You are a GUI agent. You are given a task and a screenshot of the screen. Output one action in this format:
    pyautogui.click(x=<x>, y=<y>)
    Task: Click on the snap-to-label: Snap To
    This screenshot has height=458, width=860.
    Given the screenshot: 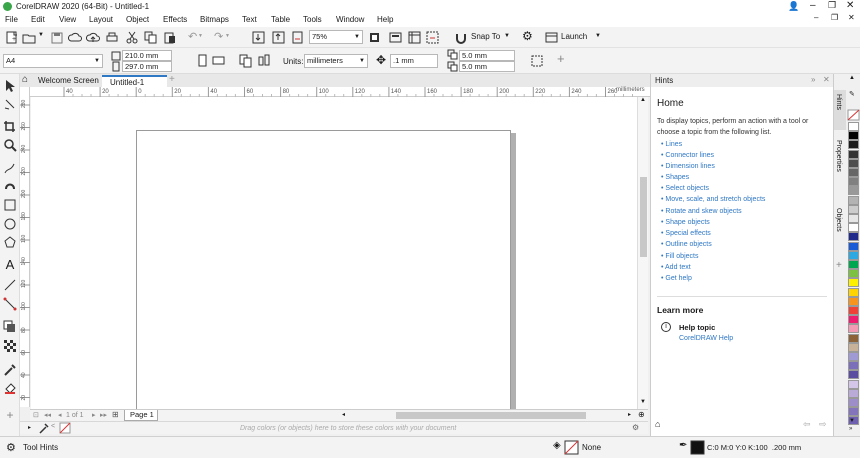 What is the action you would take?
    pyautogui.click(x=485, y=36)
    